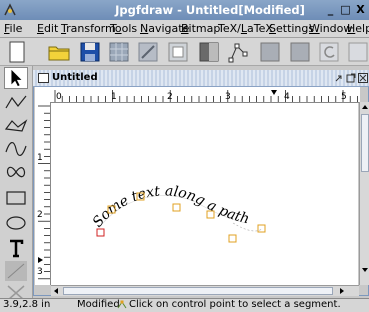  I want to click on menu-window: Window, so click(330, 28).